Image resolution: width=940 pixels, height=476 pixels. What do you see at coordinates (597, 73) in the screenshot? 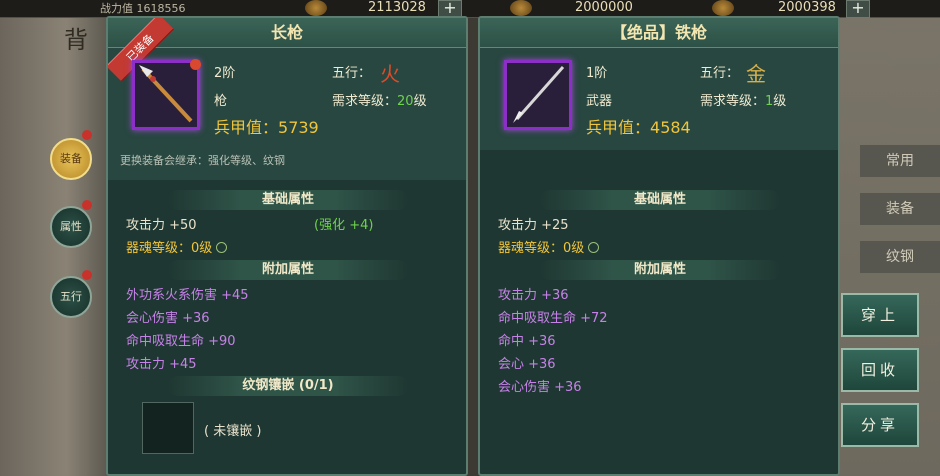
I see `item-tier: 1阶` at bounding box center [597, 73].